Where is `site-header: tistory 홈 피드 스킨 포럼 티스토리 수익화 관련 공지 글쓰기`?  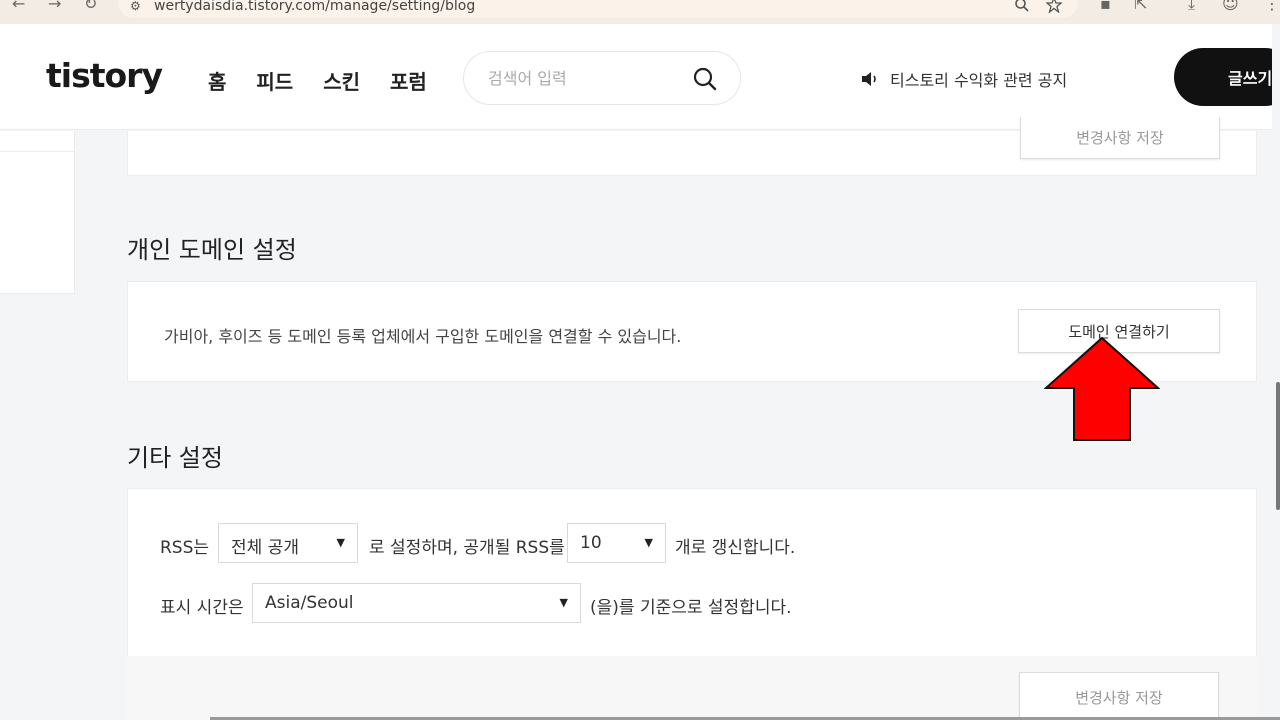
site-header: tistory 홈 피드 스킨 포럼 티스토리 수익화 관련 공지 글쓰기 is located at coordinates (640, 77).